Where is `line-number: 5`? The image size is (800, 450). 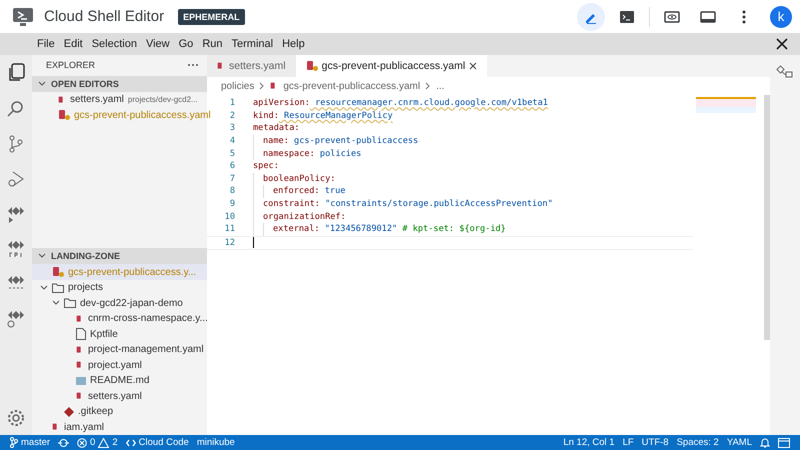 line-number: 5 is located at coordinates (231, 153).